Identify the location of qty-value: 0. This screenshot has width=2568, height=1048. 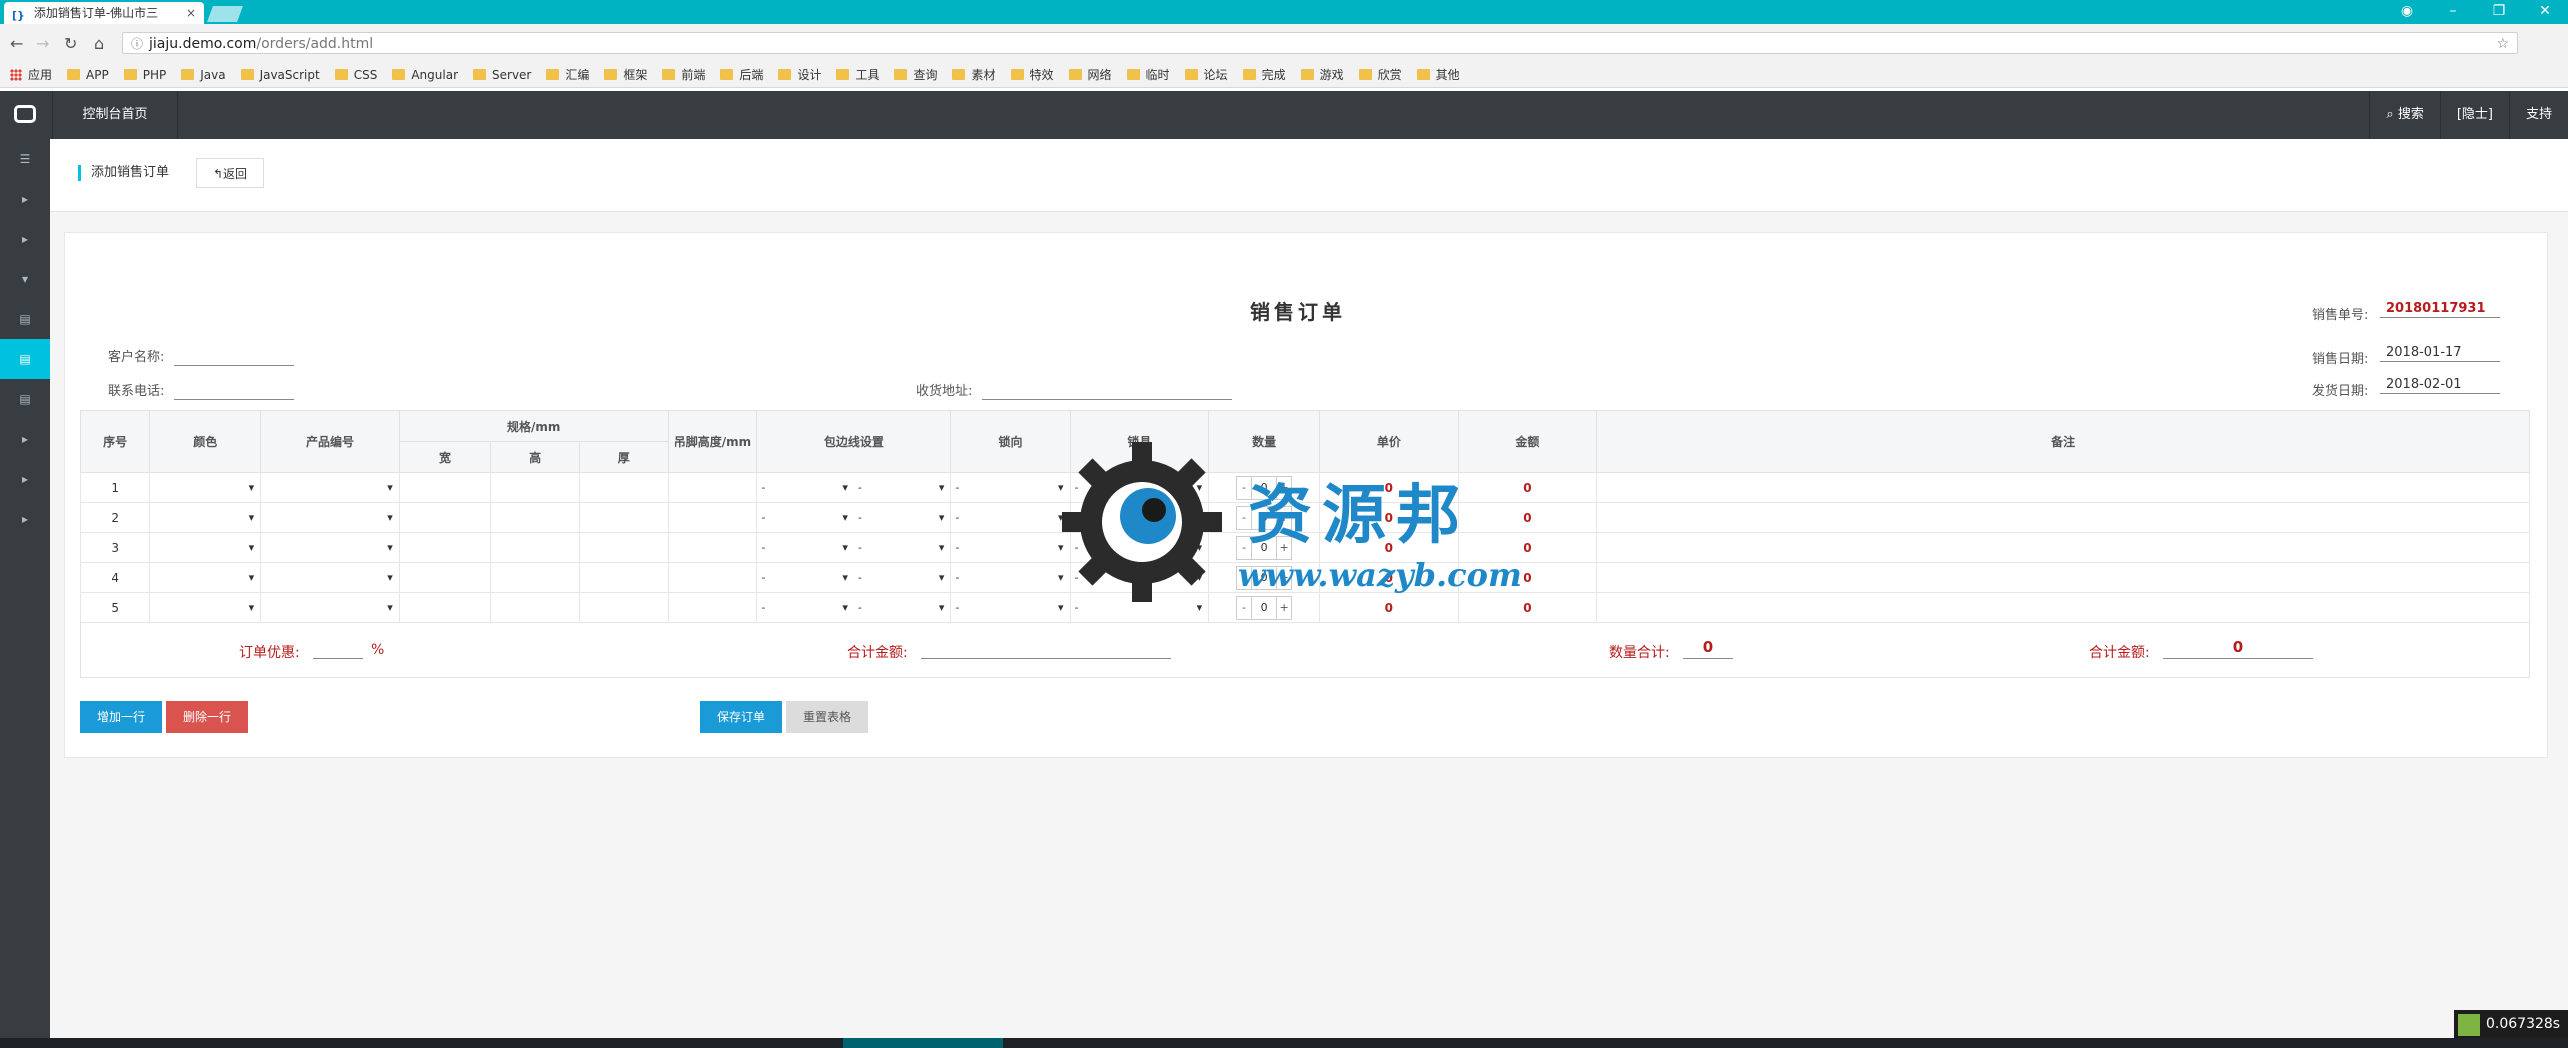
(1264, 607).